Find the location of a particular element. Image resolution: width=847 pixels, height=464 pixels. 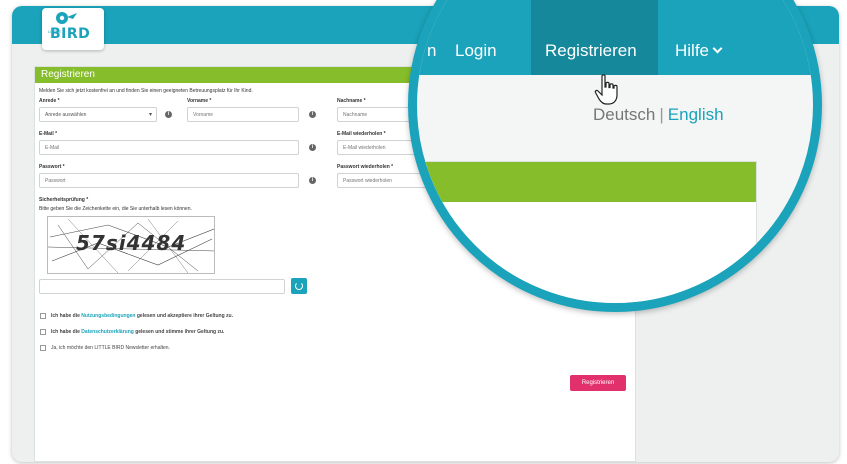

register-submit-button: Registrieren is located at coordinates (598, 383).